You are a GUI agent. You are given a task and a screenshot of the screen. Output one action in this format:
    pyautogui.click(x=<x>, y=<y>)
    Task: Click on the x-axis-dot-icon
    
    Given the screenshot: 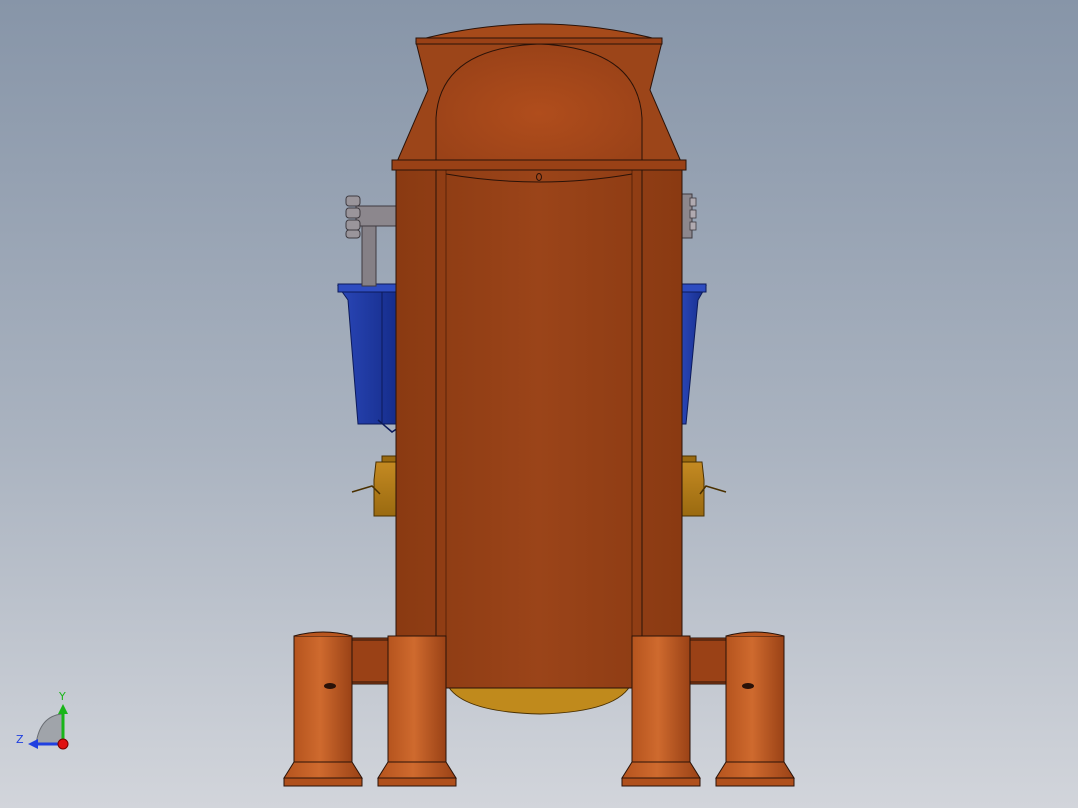 What is the action you would take?
    pyautogui.click(x=63, y=744)
    